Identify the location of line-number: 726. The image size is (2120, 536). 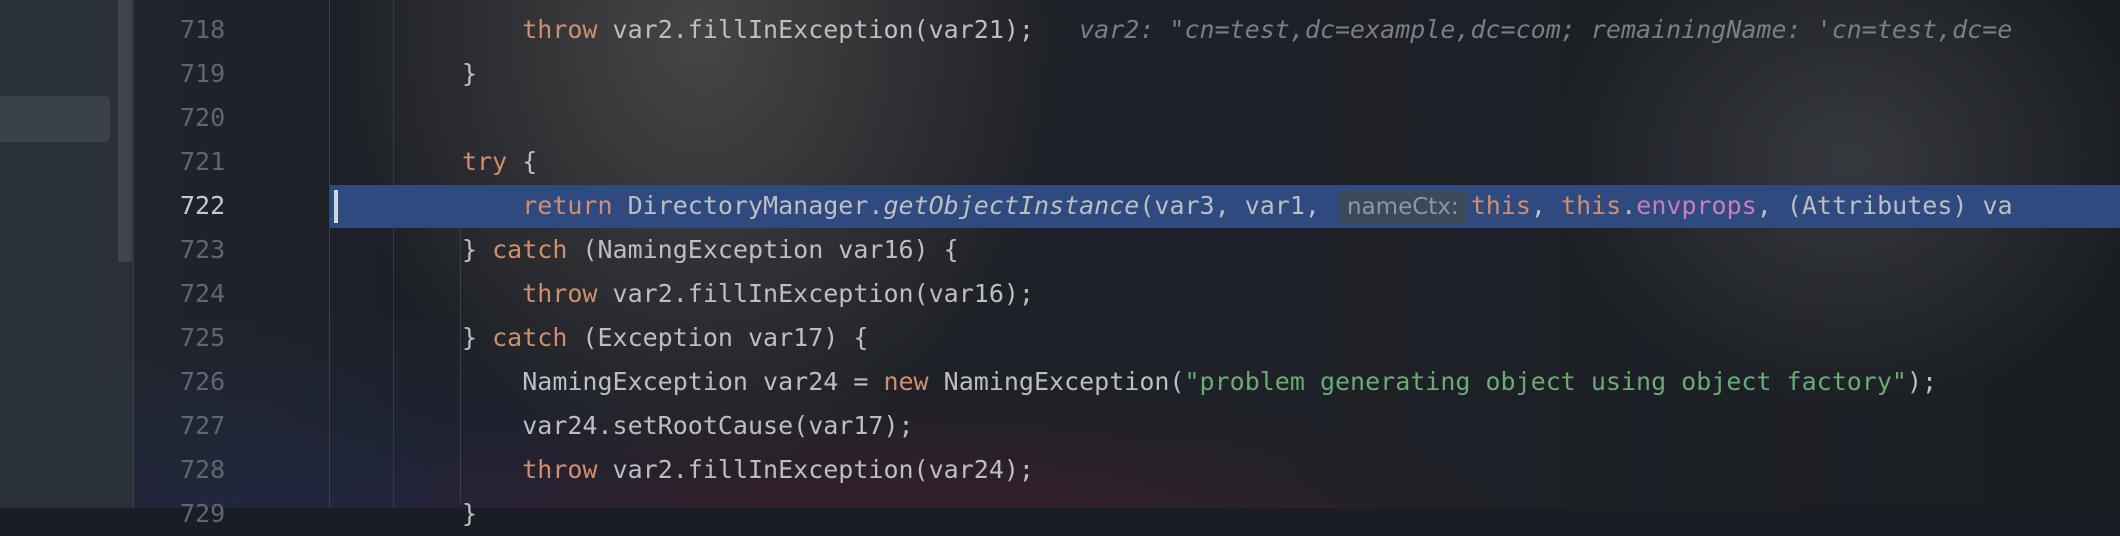
(202, 382).